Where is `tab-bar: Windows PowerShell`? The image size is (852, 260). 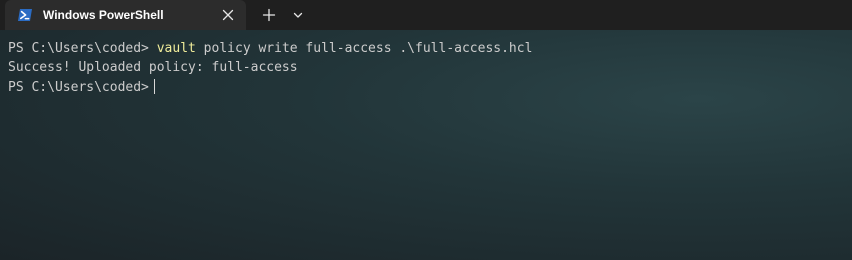 tab-bar: Windows PowerShell is located at coordinates (426, 15).